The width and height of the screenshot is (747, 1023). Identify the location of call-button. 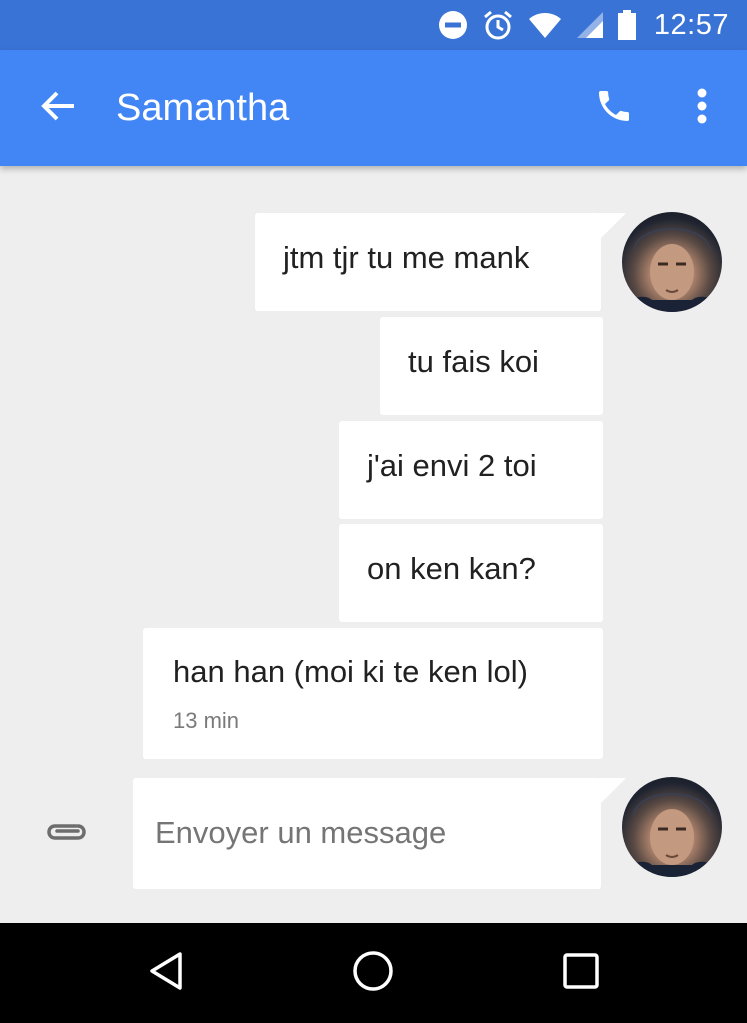
(614, 108).